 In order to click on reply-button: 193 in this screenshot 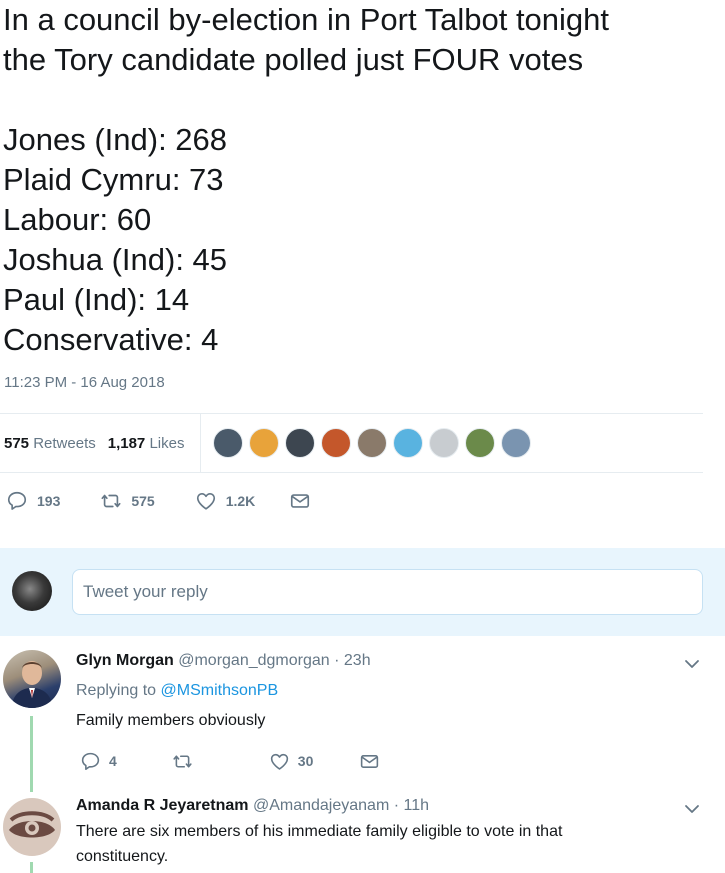, I will do `click(33, 501)`.